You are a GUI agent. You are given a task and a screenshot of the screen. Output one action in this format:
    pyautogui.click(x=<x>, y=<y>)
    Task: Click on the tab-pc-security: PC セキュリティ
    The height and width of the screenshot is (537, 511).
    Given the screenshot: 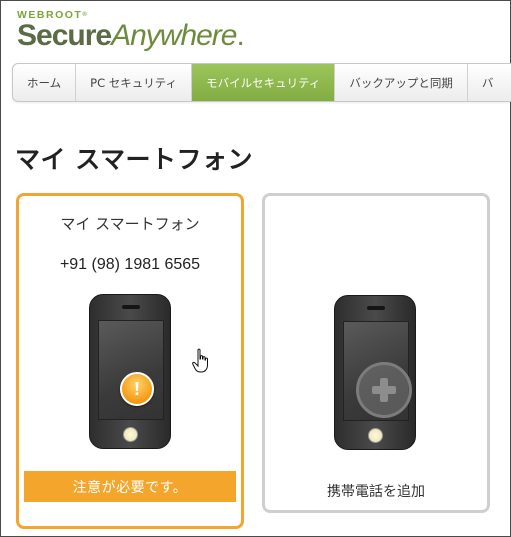 What is the action you would take?
    pyautogui.click(x=134, y=82)
    